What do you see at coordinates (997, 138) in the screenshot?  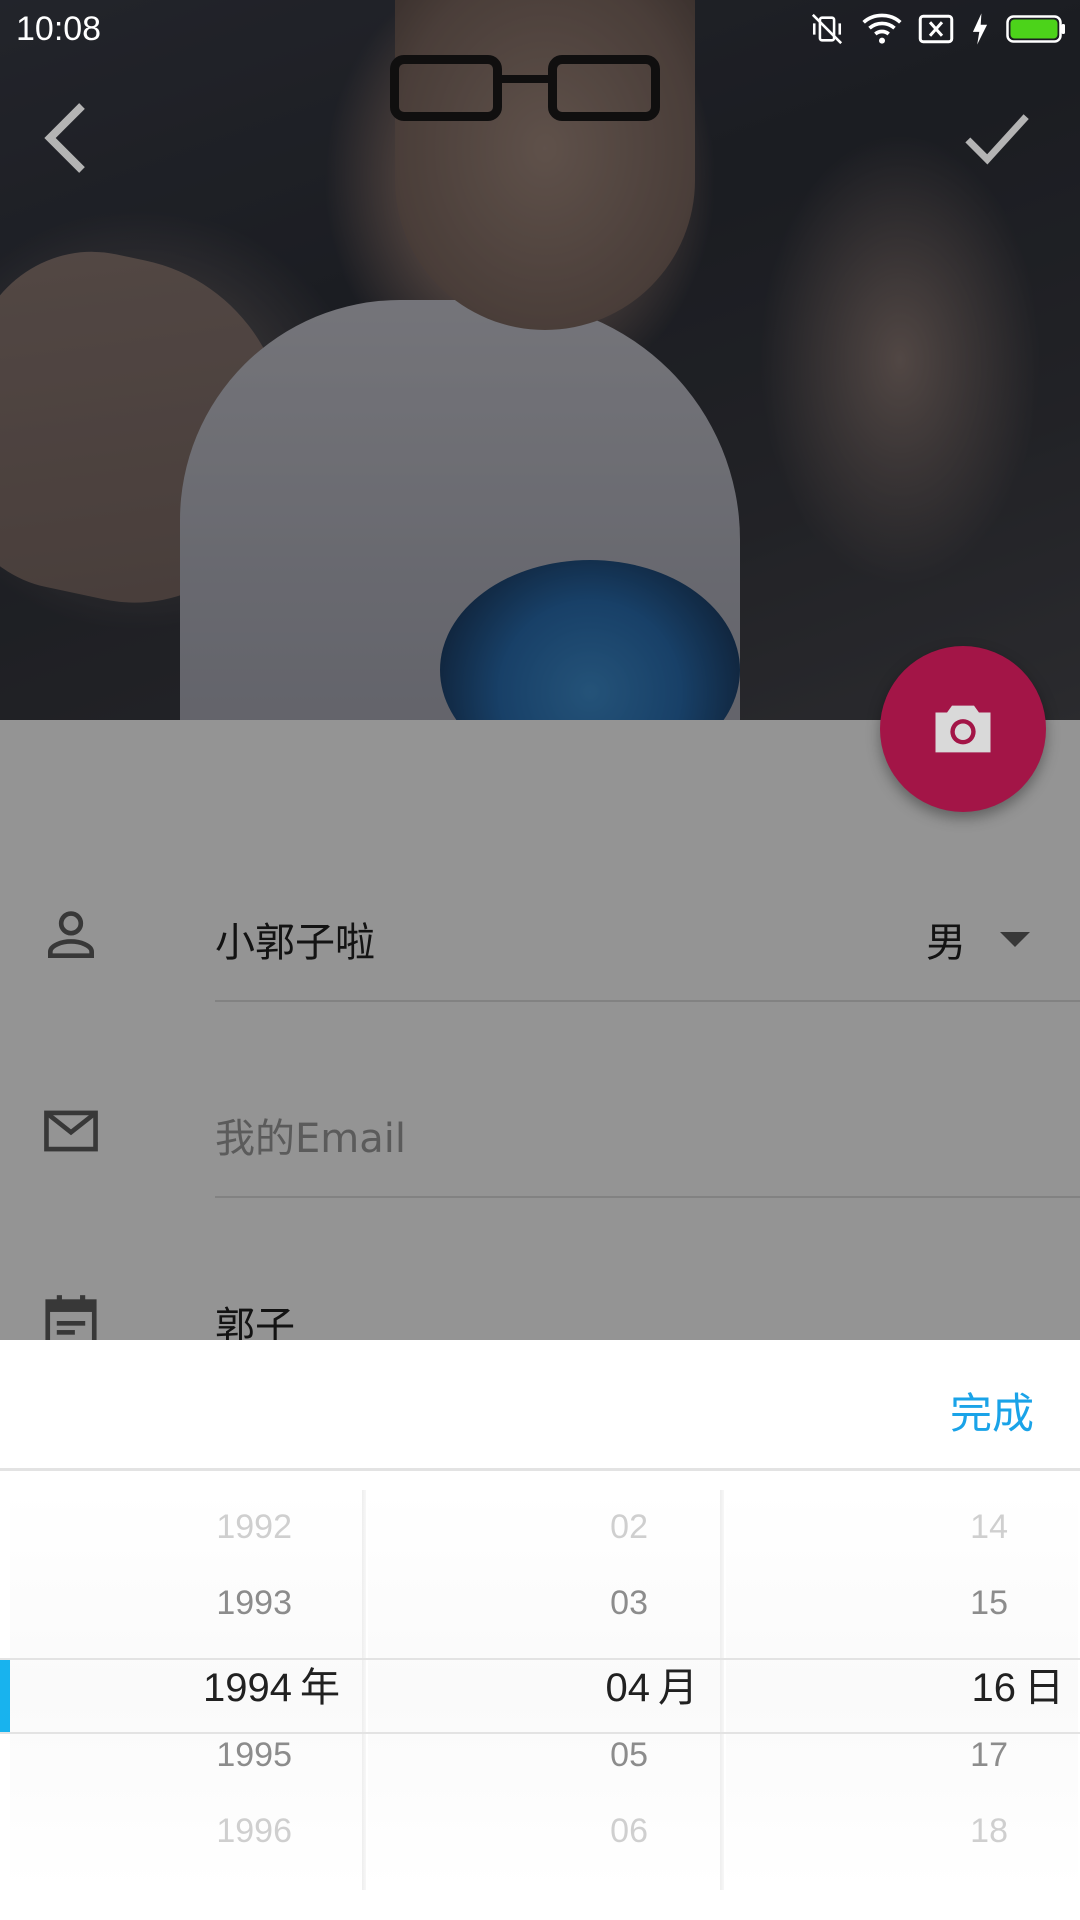 I see `confirm-check-icon` at bounding box center [997, 138].